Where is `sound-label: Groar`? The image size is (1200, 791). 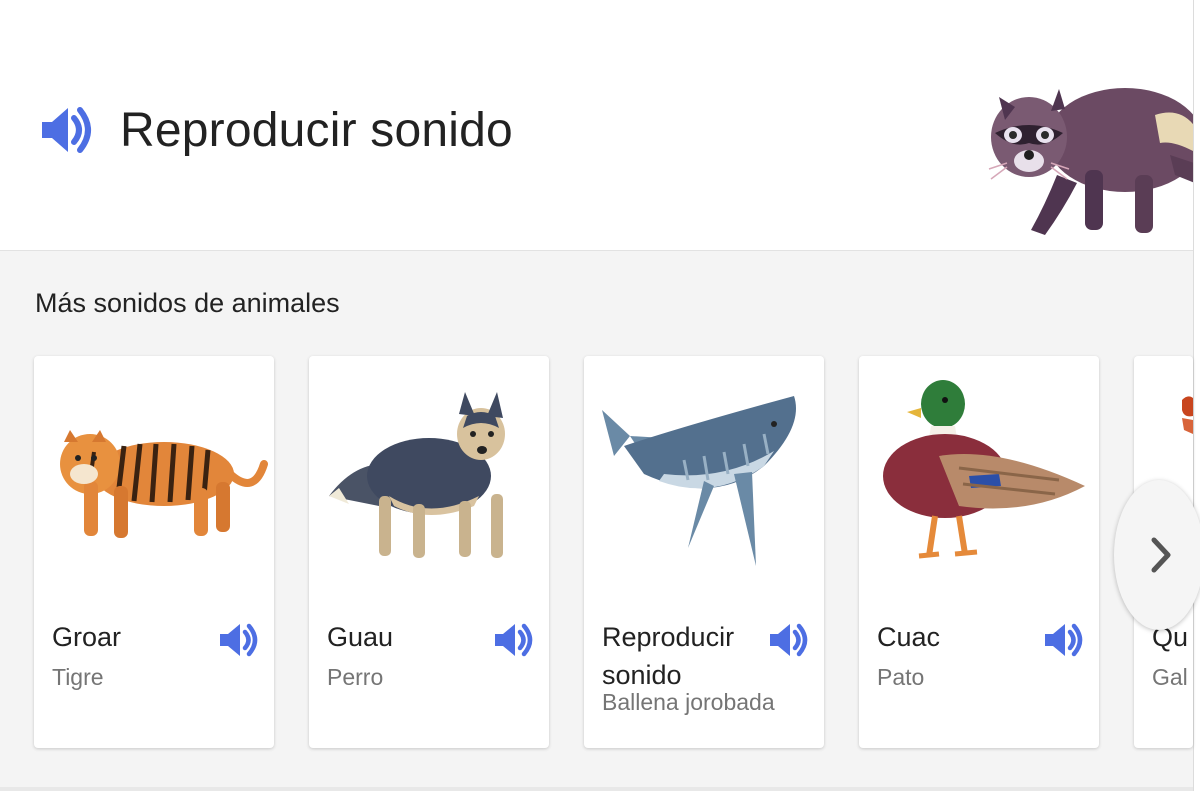
sound-label: Groar is located at coordinates (87, 637).